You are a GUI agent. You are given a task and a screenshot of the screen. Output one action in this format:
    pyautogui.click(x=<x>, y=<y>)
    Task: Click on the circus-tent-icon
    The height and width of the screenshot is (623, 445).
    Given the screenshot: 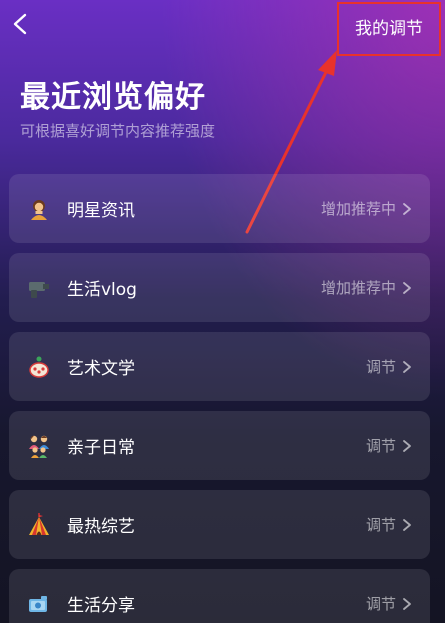 What is the action you would take?
    pyautogui.click(x=39, y=524)
    